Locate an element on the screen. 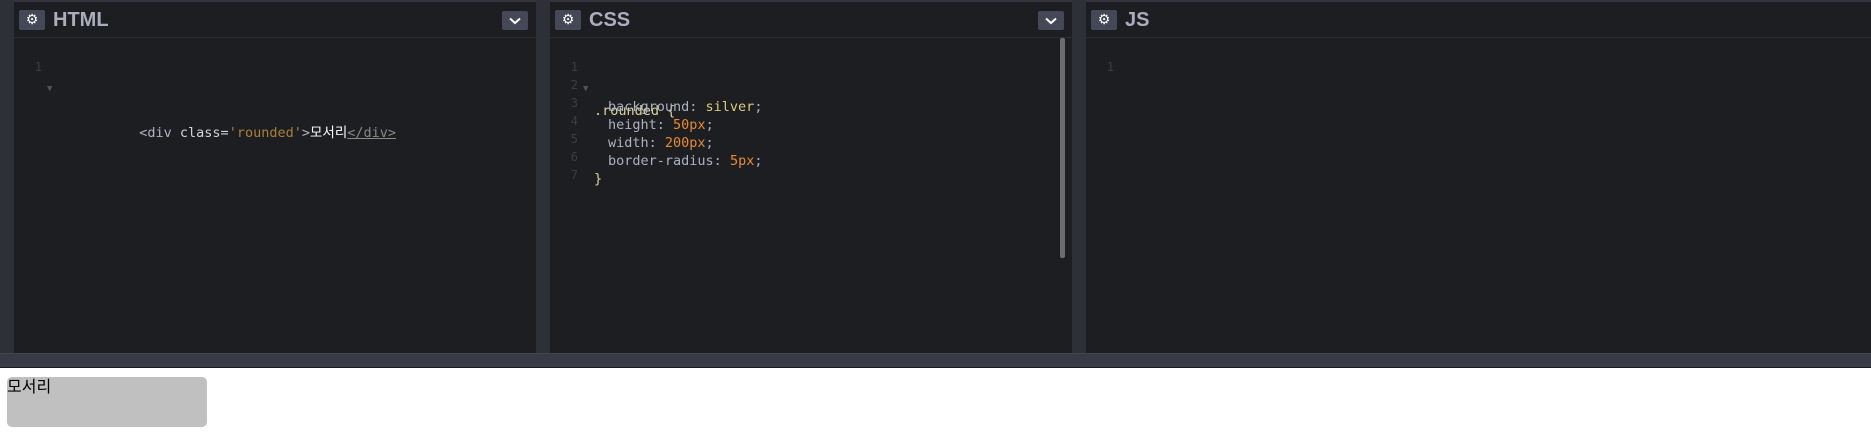 The height and width of the screenshot is (444, 1871). css-settings-button: ⚙ is located at coordinates (568, 20).